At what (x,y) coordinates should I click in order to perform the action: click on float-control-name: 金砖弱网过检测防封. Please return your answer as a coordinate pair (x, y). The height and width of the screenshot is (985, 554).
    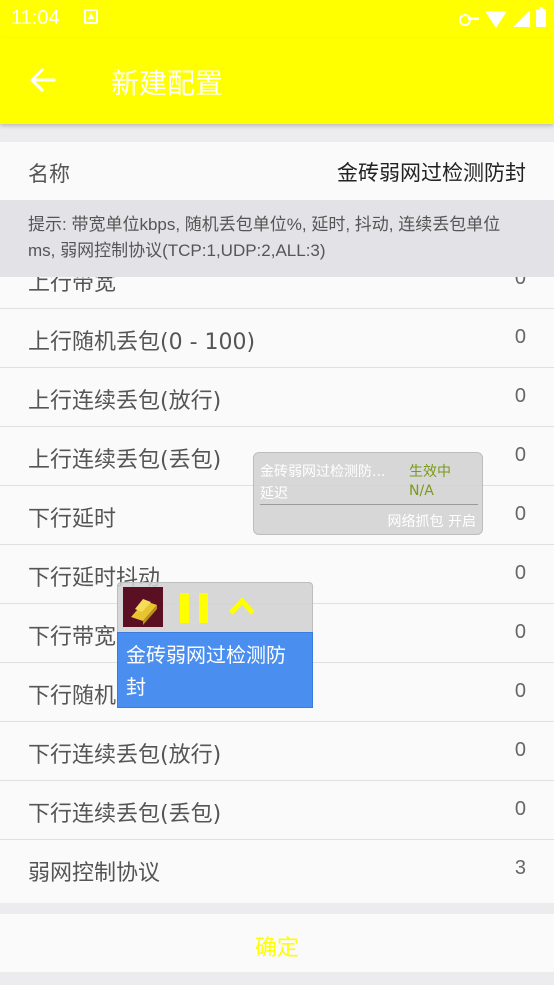
    Looking at the image, I should click on (215, 670).